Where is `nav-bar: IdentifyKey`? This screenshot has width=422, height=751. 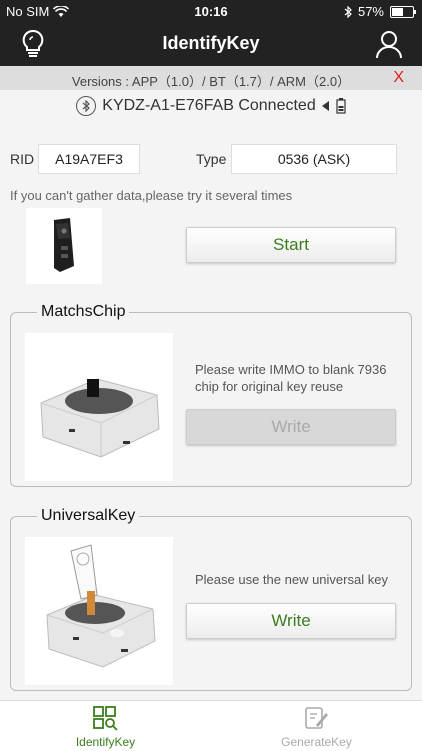
nav-bar: IdentifyKey is located at coordinates (211, 44).